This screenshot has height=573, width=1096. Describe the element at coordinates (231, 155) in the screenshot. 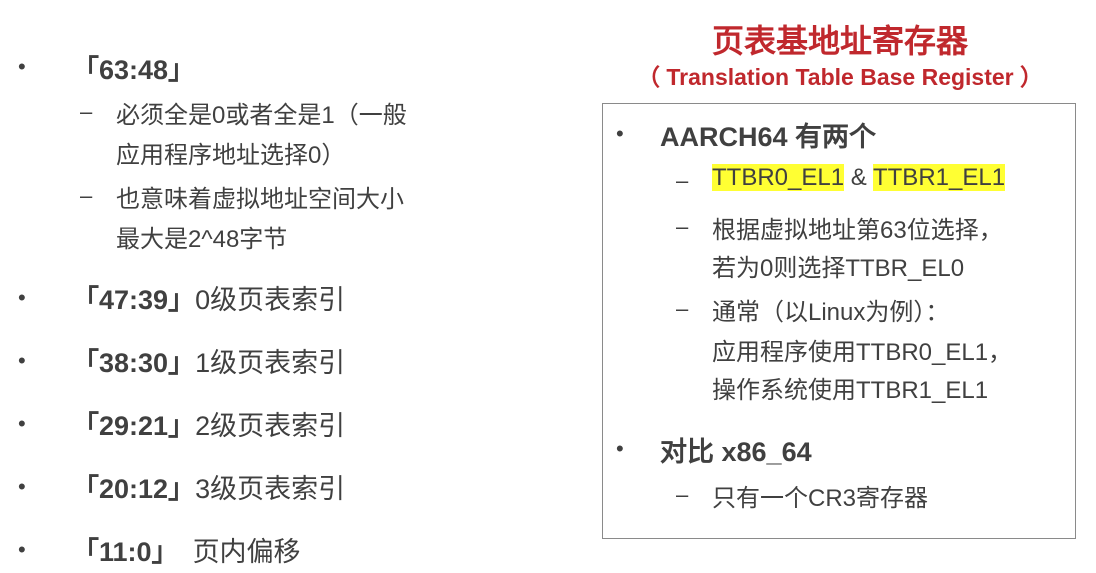

I see `sub-note-line: 应用程序地址选择0）` at that location.